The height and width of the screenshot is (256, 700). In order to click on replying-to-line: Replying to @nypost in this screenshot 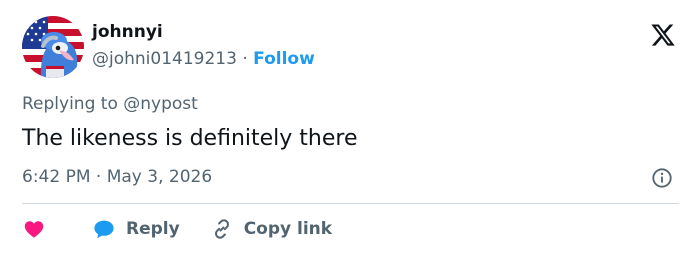, I will do `click(110, 104)`.